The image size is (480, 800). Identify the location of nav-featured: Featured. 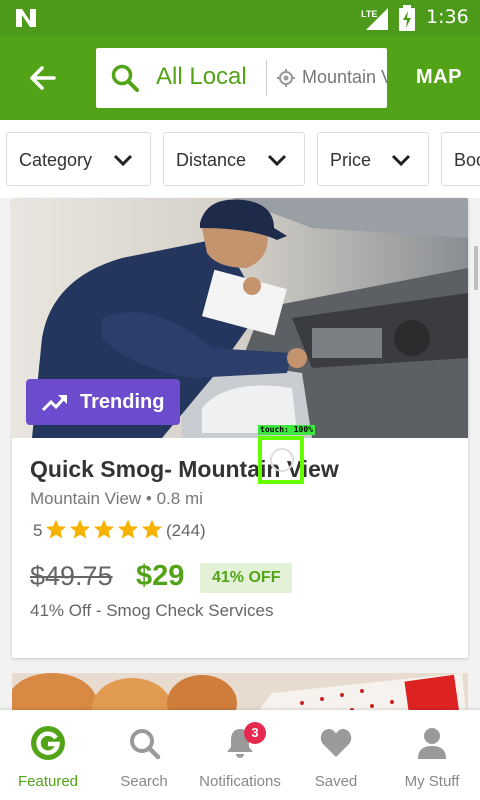
(48, 755).